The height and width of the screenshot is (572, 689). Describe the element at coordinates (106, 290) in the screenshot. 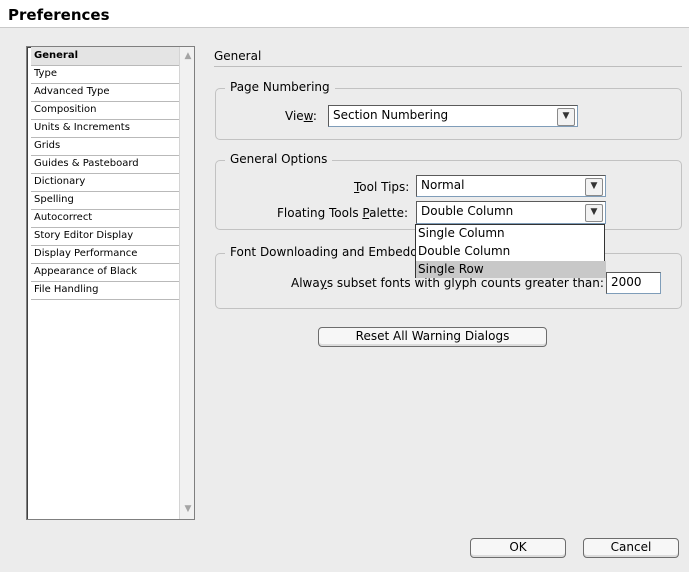

I see `category-file-handling: File Handling` at that location.